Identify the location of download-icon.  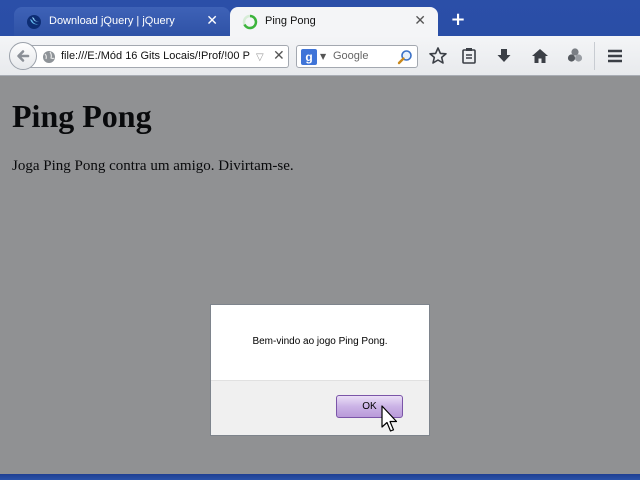
(504, 56).